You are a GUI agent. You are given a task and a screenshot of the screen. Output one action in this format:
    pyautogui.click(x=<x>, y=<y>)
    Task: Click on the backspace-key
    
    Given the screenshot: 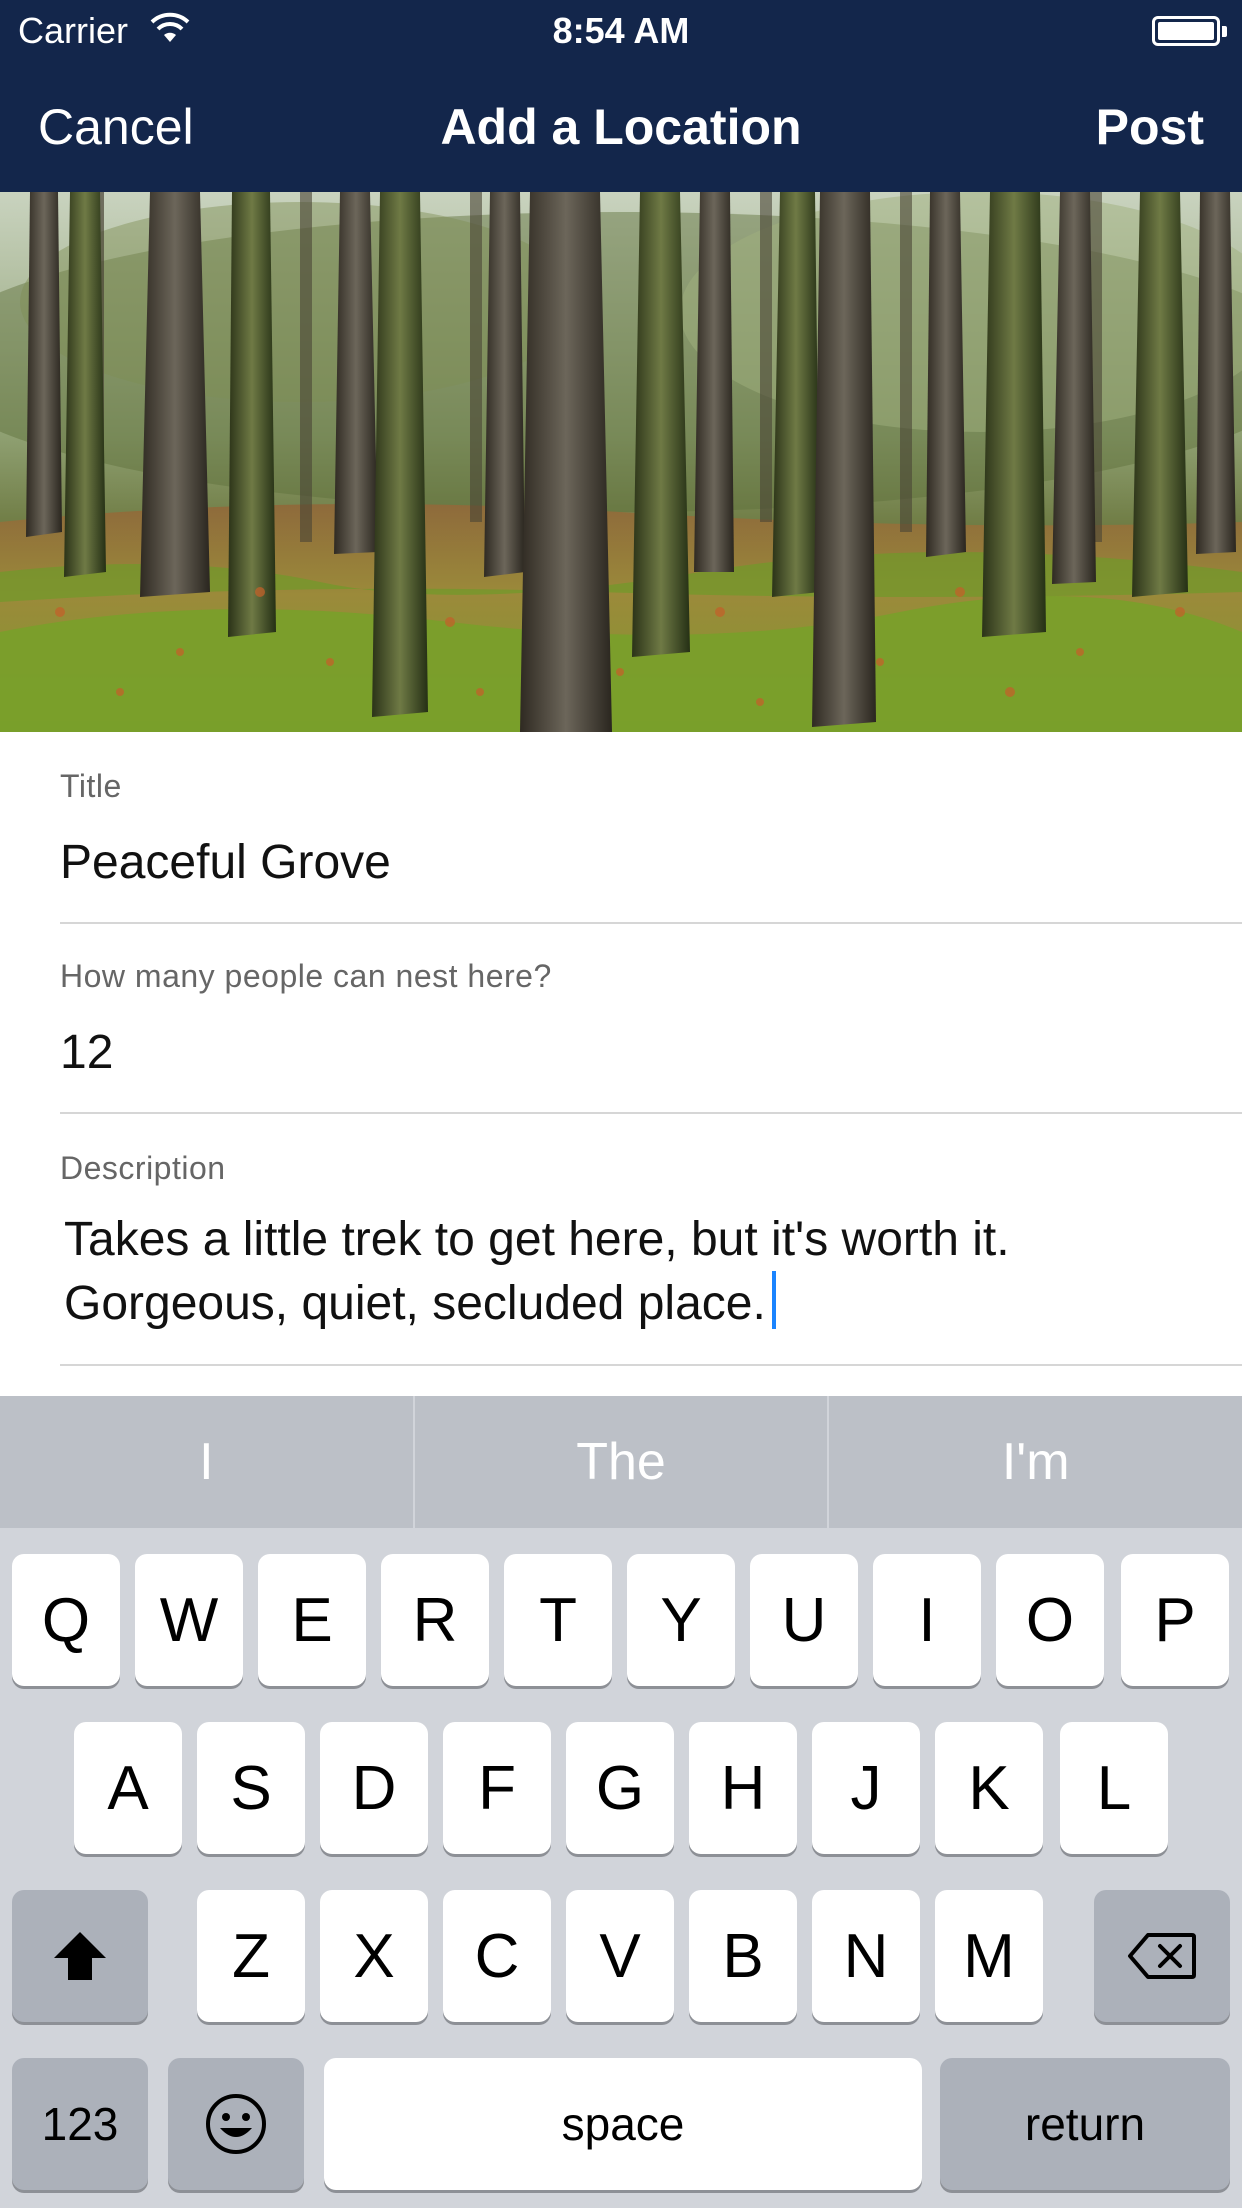 What is the action you would take?
    pyautogui.click(x=1162, y=1956)
    